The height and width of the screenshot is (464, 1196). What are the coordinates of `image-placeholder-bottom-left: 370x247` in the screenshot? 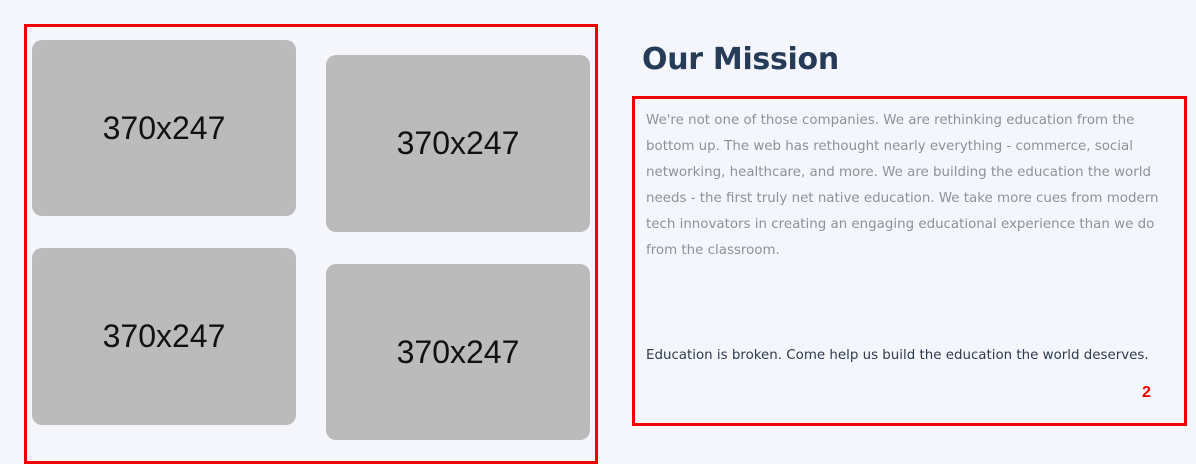 It's located at (164, 336).